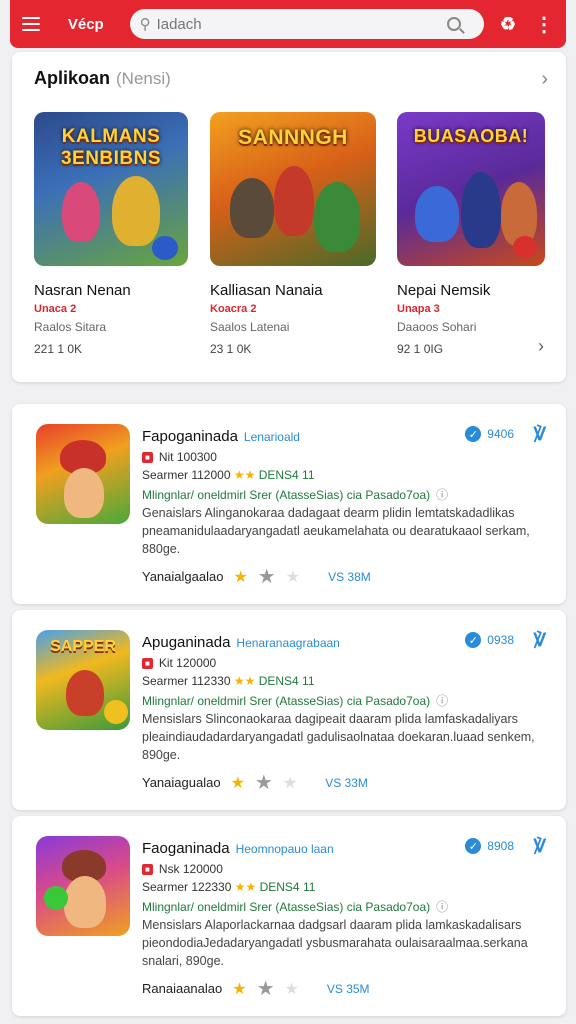 The height and width of the screenshot is (1024, 576). I want to click on search-submit-icon, so click(453, 24).